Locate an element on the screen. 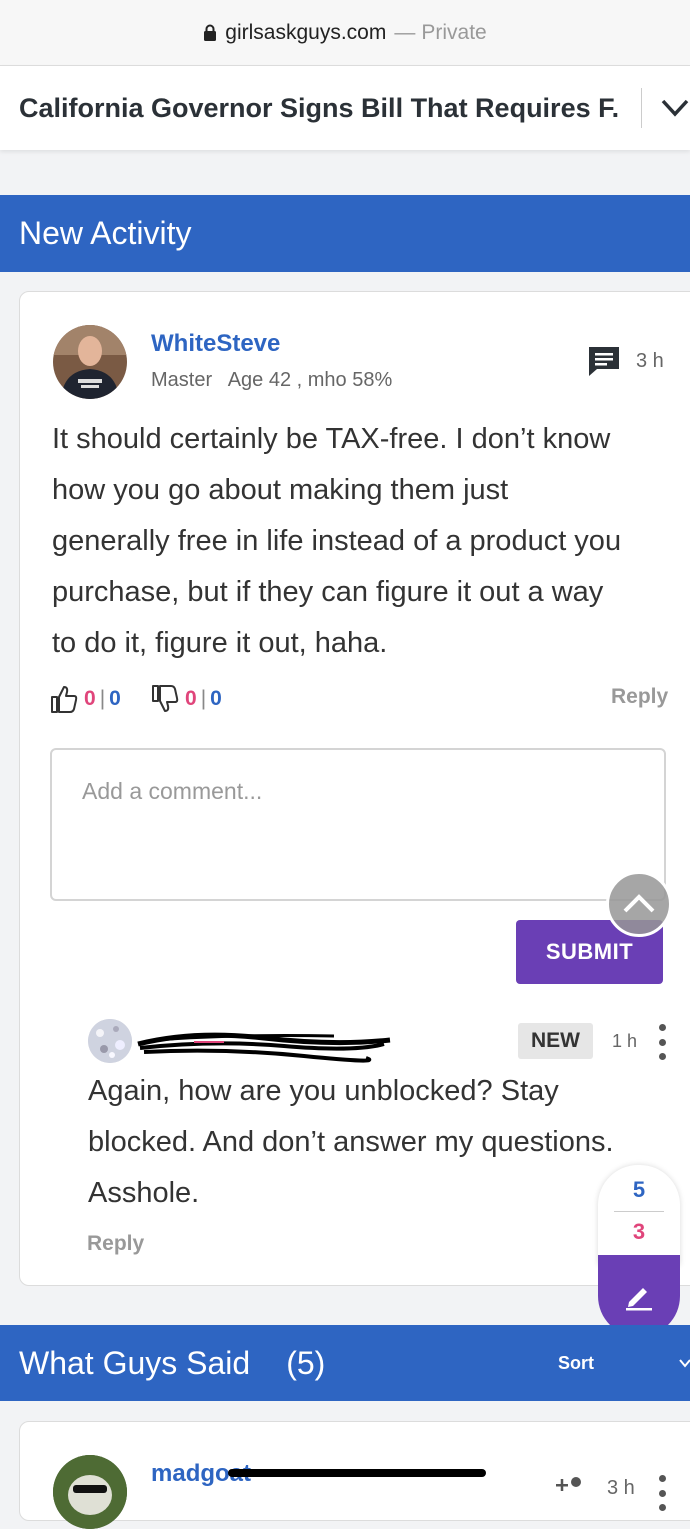 The height and width of the screenshot is (1529, 690). vote-counter-down: 3 is located at coordinates (639, 1231).